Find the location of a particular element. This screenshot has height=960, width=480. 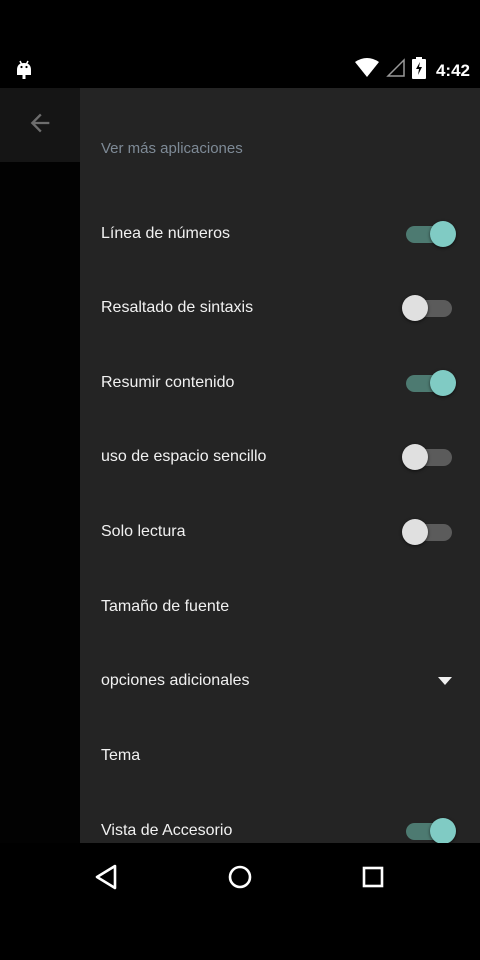

status-bar: 4:42 is located at coordinates (240, 70).